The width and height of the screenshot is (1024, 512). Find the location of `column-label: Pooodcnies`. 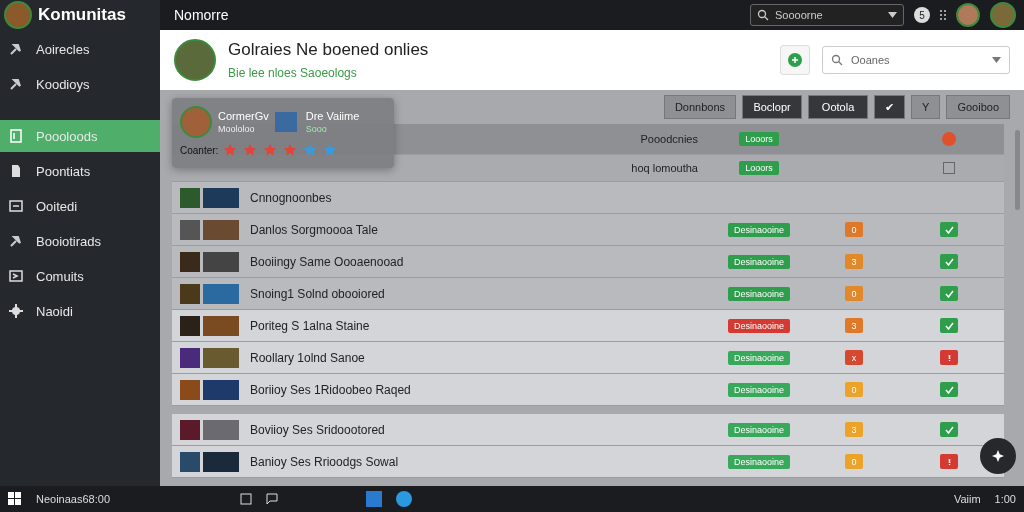

column-label: Pooodcnies is located at coordinates (669, 139).